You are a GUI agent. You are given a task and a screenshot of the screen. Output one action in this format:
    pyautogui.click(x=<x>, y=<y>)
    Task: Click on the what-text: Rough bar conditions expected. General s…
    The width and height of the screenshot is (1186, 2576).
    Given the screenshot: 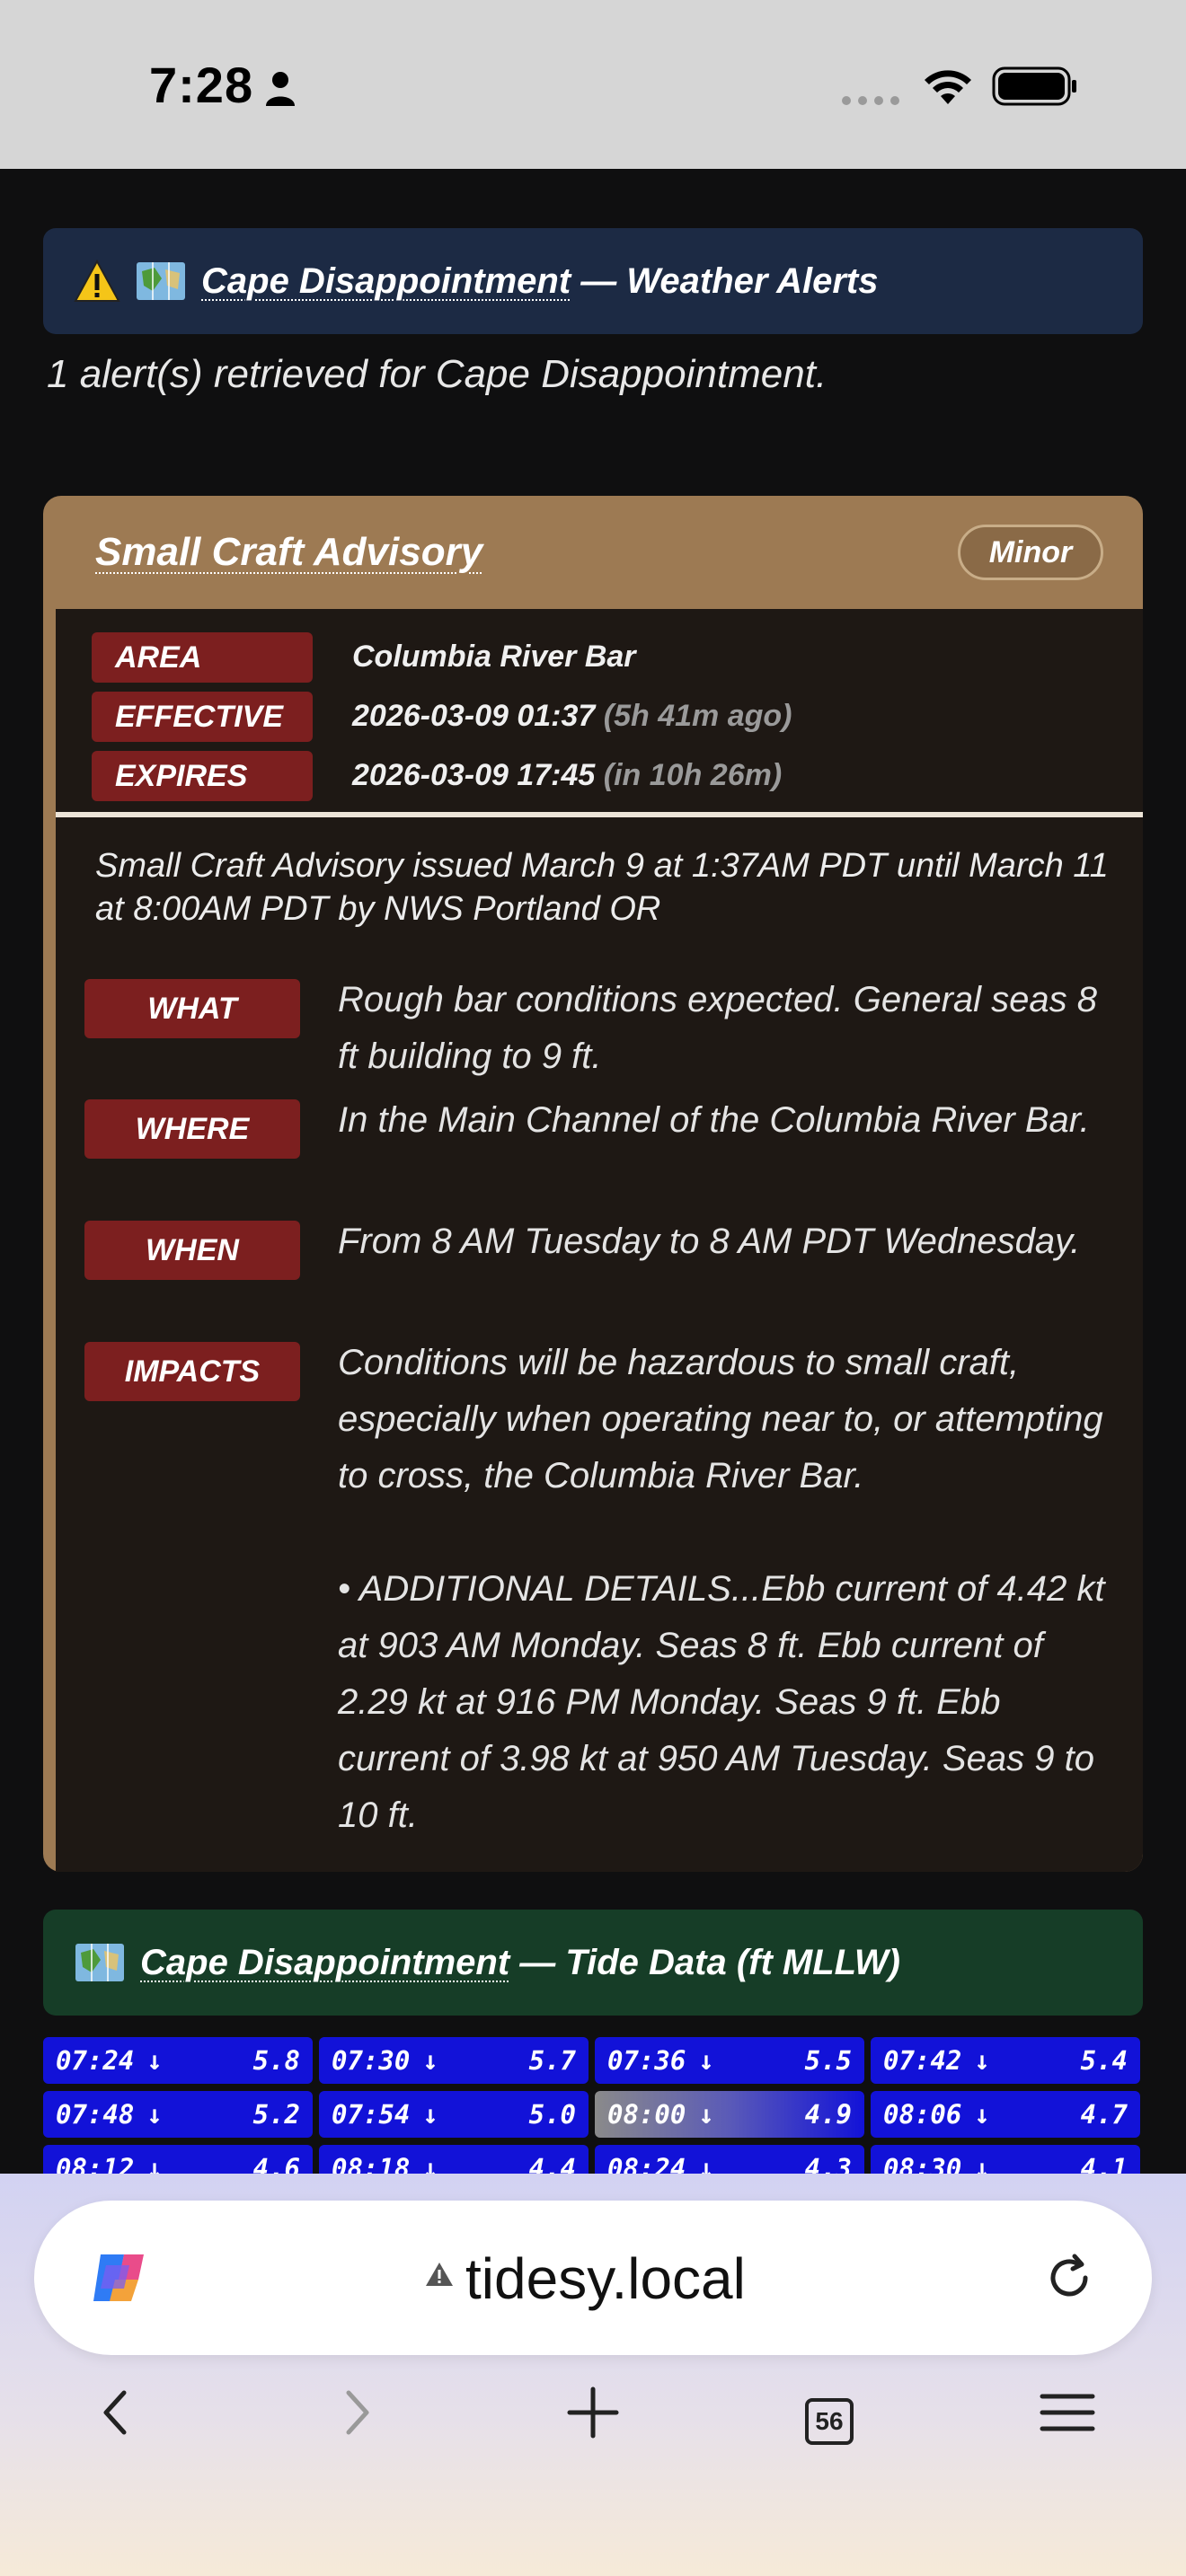 What is the action you would take?
    pyautogui.click(x=717, y=1028)
    